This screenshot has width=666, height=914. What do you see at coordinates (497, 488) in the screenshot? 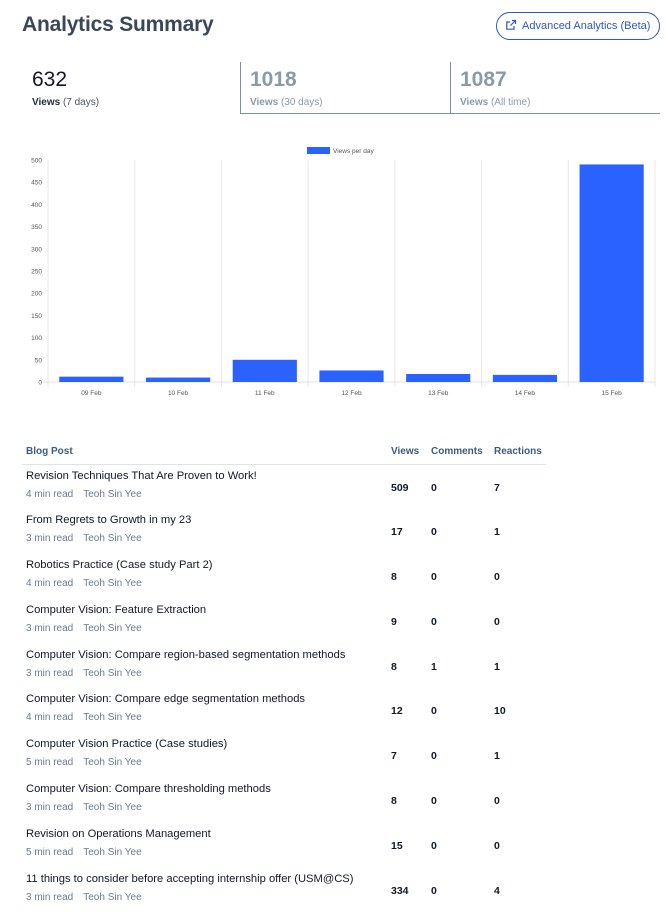
I see `reactions-value: 7` at bounding box center [497, 488].